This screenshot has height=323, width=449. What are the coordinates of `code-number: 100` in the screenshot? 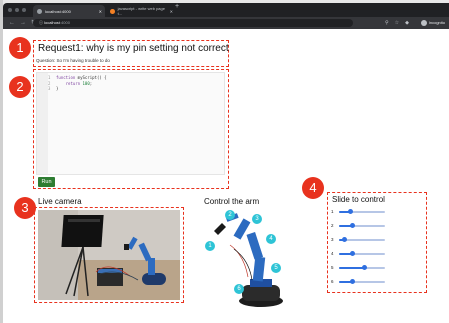 It's located at (86, 83).